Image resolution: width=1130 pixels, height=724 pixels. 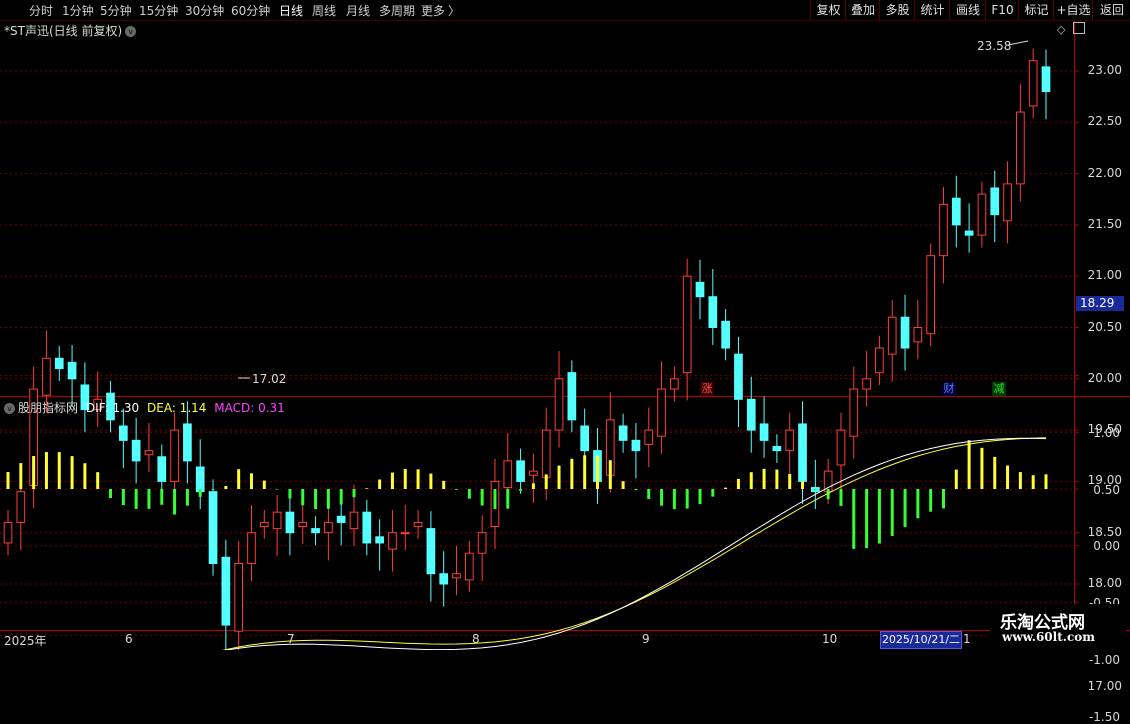 I want to click on dea-value: DEA: 1.14, so click(x=177, y=408).